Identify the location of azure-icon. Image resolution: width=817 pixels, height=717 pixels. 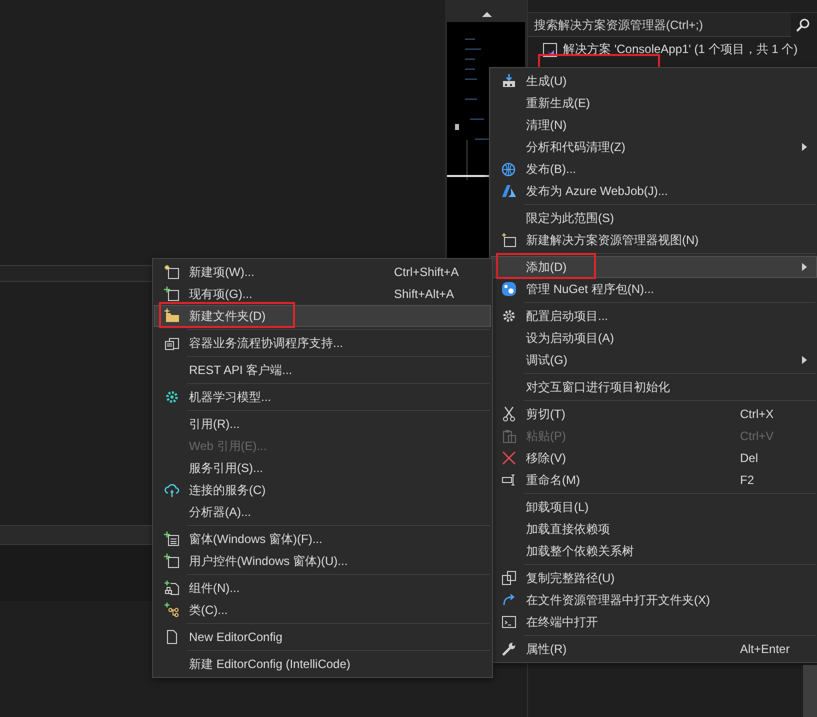
(509, 191).